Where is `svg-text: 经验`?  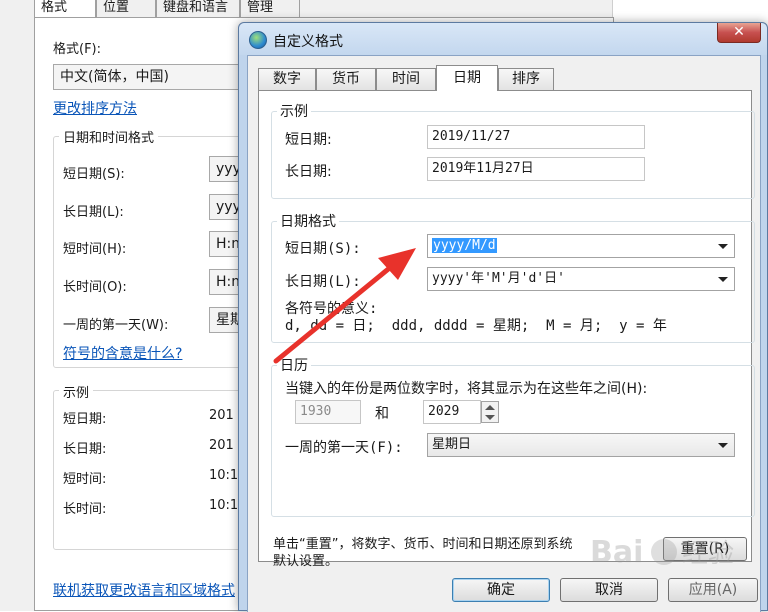 svg-text: 经验 is located at coordinates (708, 554).